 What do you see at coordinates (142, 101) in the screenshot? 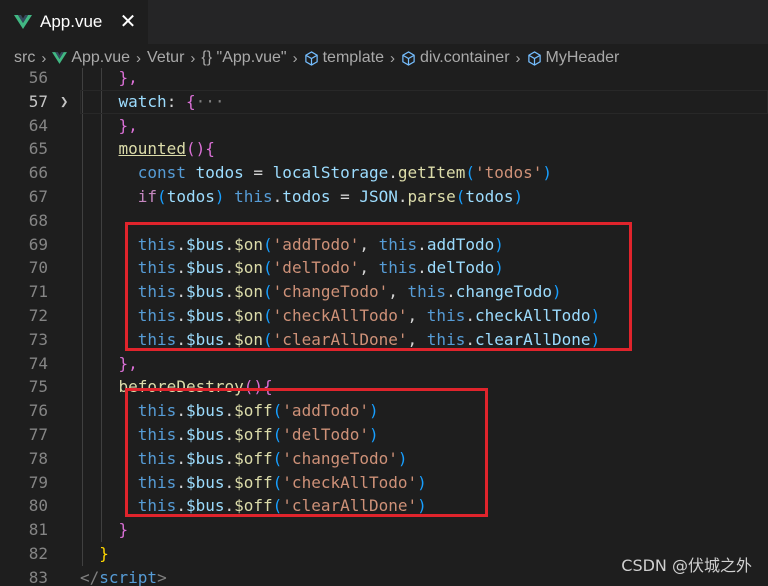
I see `code-token: watch` at bounding box center [142, 101].